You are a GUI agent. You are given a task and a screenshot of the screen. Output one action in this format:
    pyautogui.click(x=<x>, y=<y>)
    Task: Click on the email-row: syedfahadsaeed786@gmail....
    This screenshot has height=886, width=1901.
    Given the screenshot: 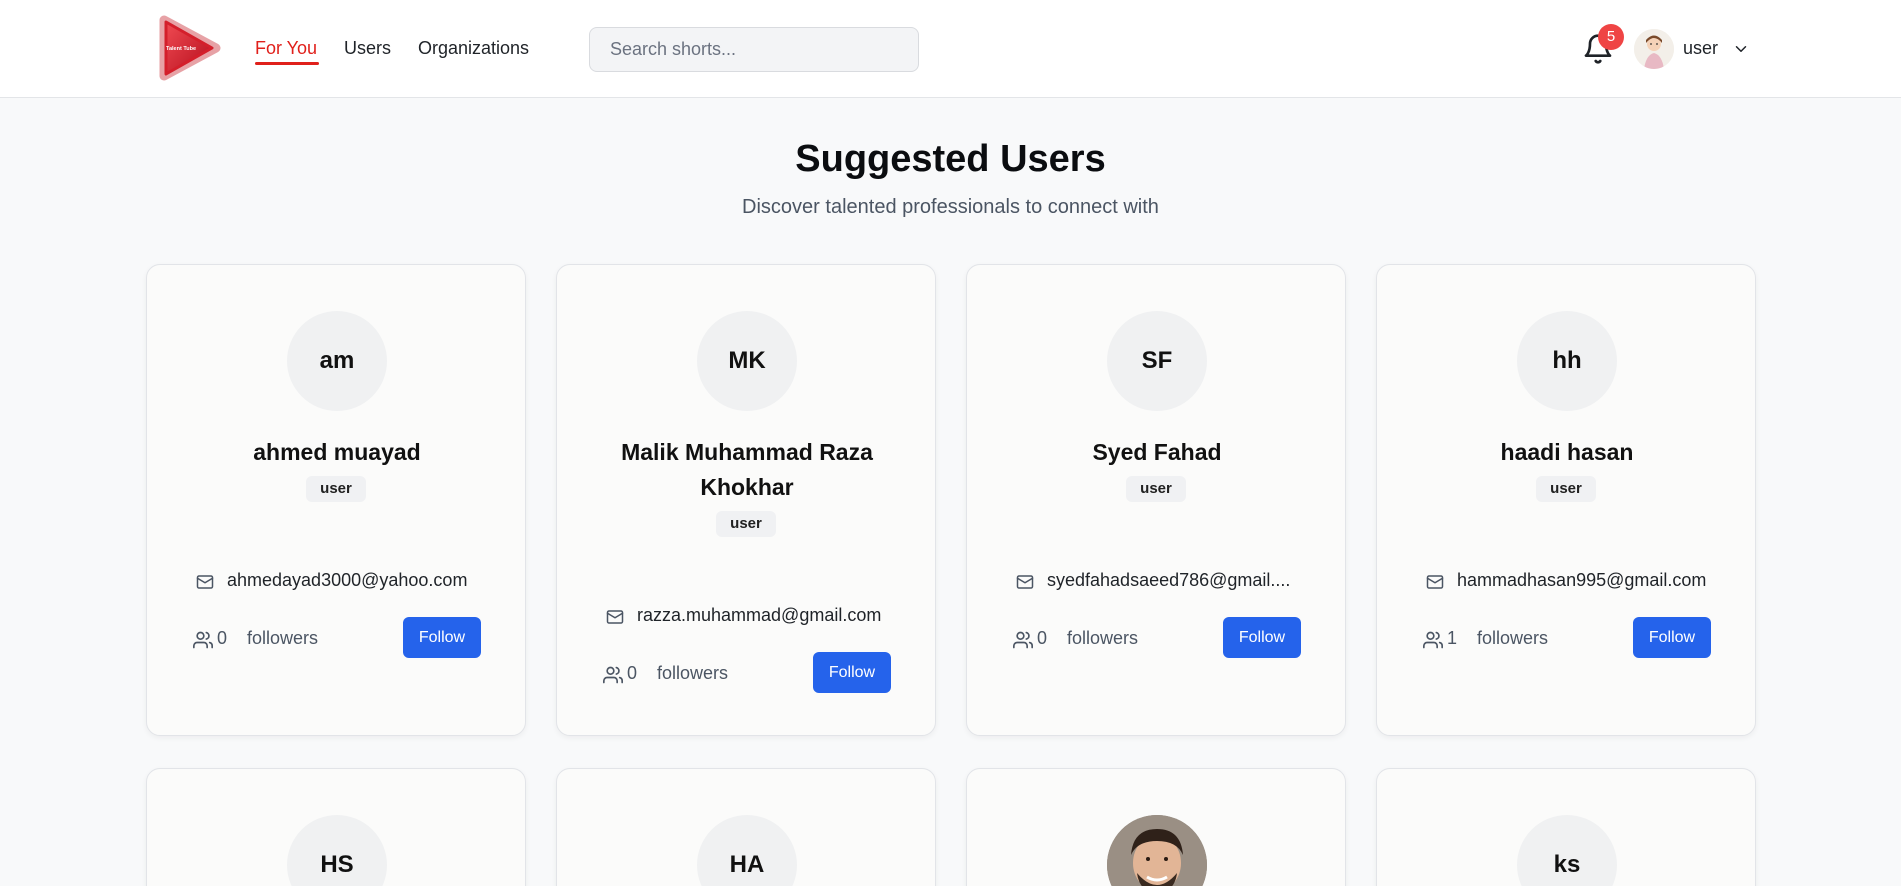 What is the action you would take?
    pyautogui.click(x=1175, y=582)
    